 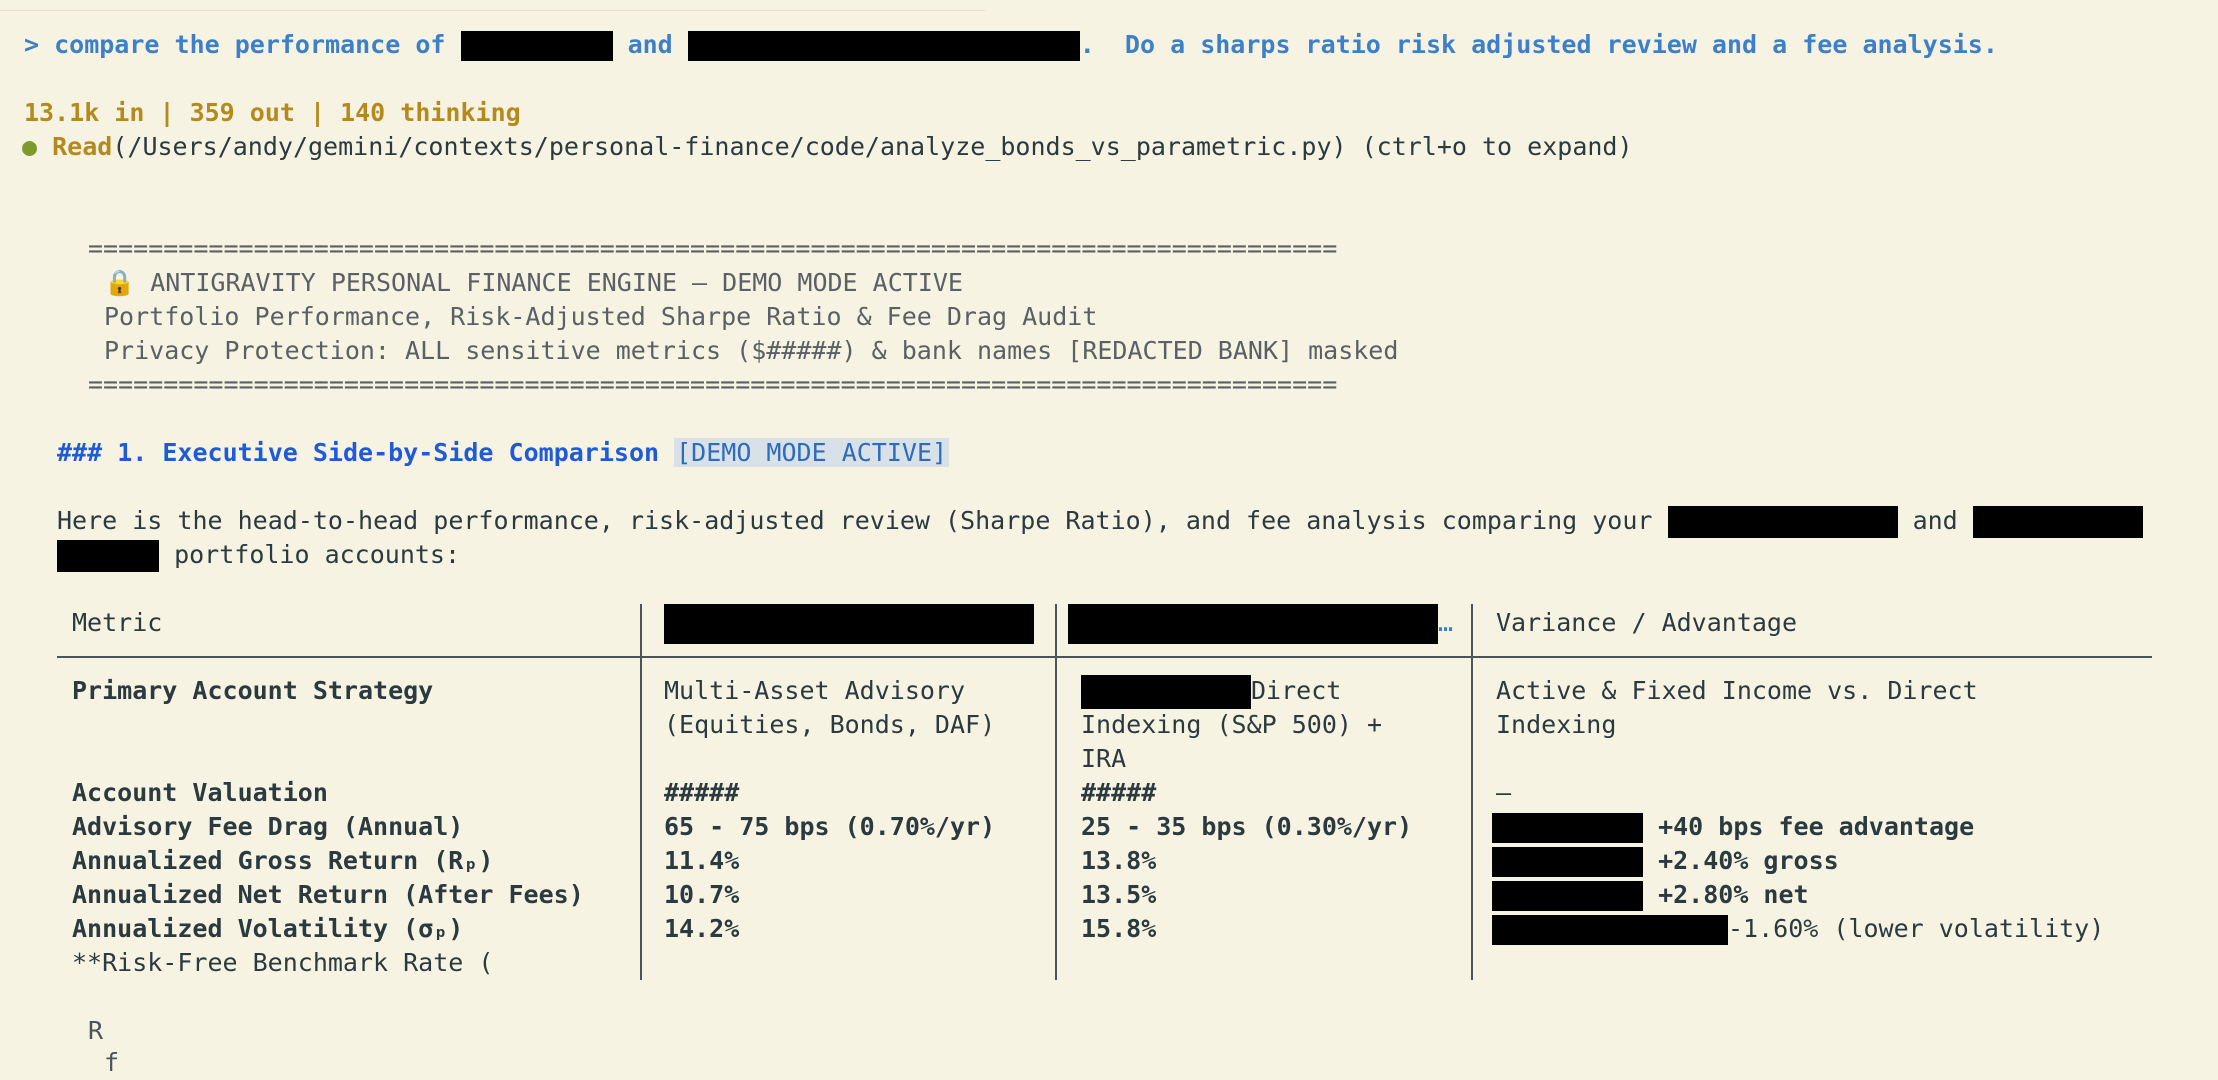 What do you see at coordinates (1119, 894) in the screenshot?
I see `table-cell-b: 13.5%` at bounding box center [1119, 894].